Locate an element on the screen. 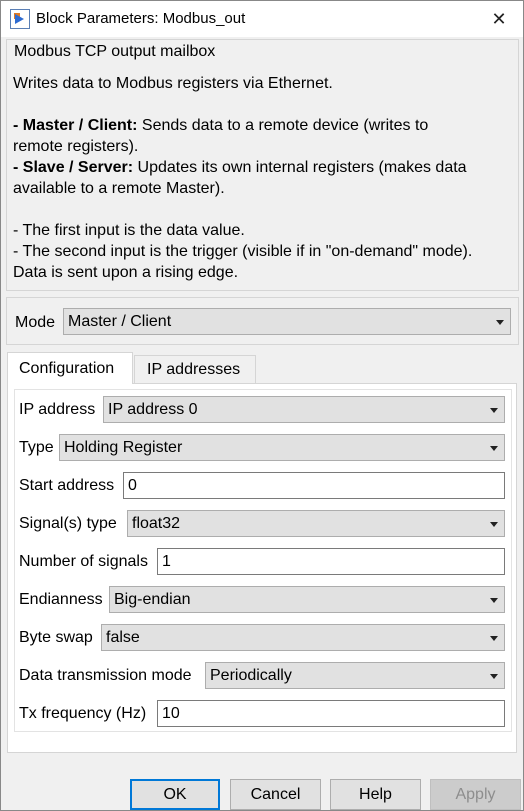 The width and height of the screenshot is (524, 811). number-of-signals-label: Number of signals is located at coordinates (83, 561).